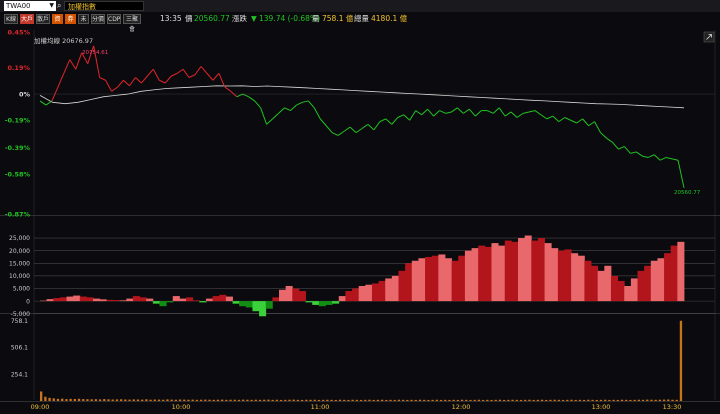 The image size is (720, 414). Describe the element at coordinates (132, 23) in the screenshot. I see `triple-button: 三聚會` at that location.